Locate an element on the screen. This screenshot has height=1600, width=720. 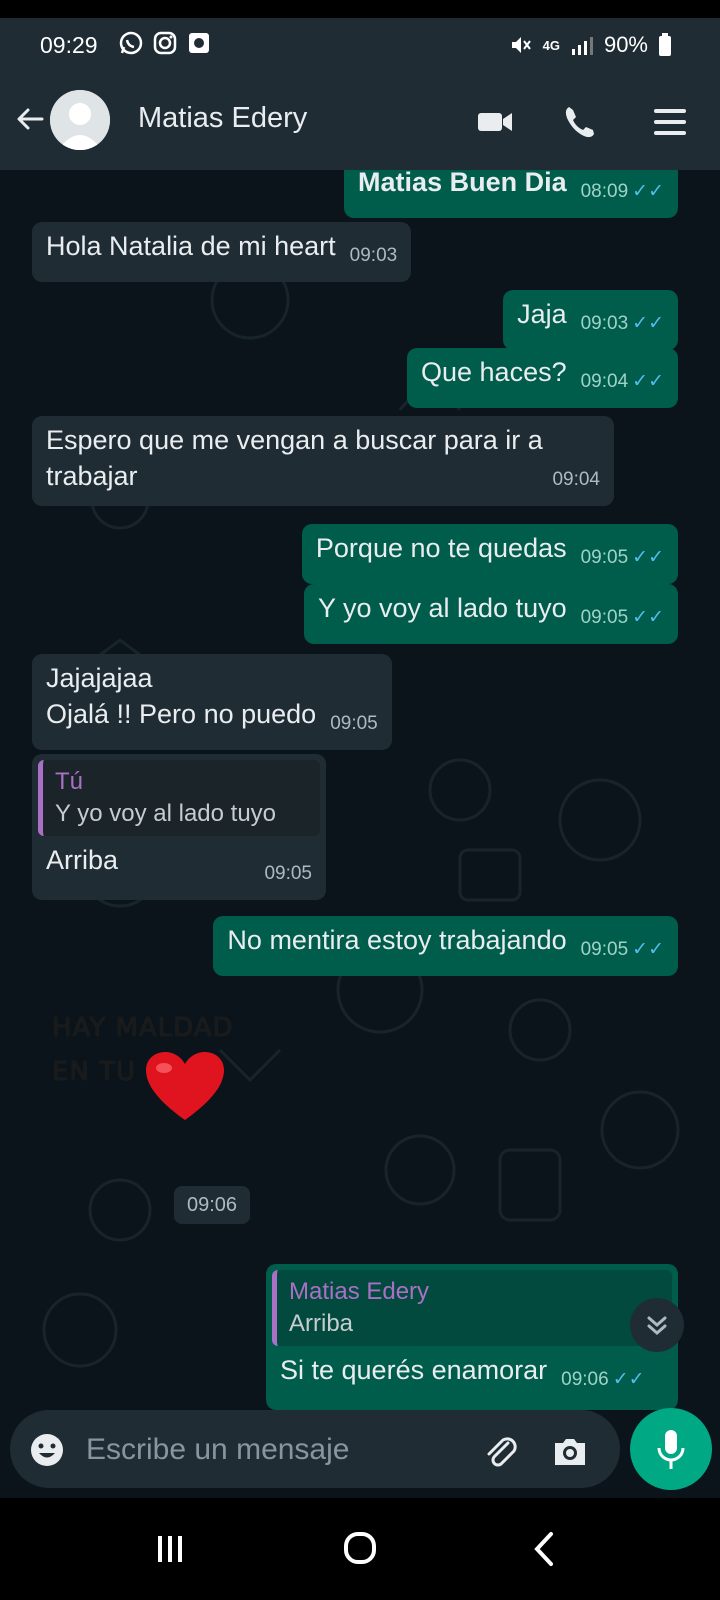
incoming-reply-message: Tú Y yo voy al lado tuyo Arriba 09:05 is located at coordinates (179, 827).